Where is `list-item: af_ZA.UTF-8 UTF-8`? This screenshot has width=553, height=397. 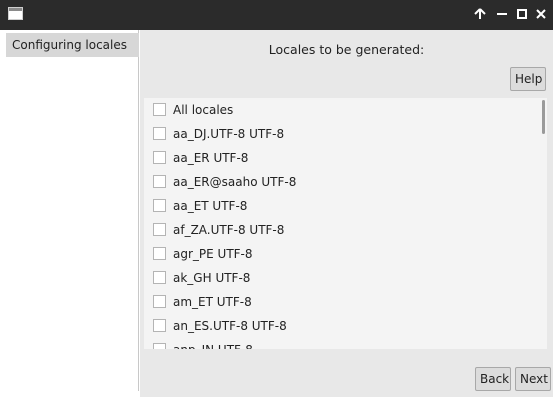 list-item: af_ZA.UTF-8 UTF-8 is located at coordinates (341, 230).